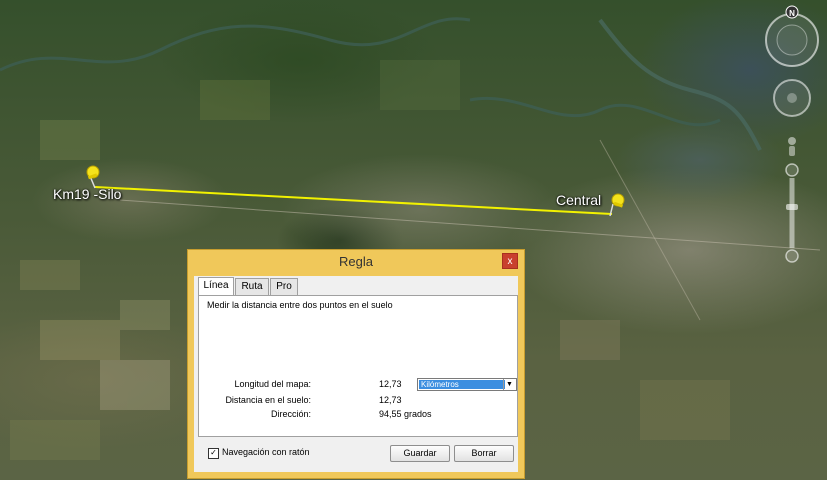 Image resolution: width=827 pixels, height=480 pixels. I want to click on unit-dropdown: Kilómetros ▼, so click(467, 384).